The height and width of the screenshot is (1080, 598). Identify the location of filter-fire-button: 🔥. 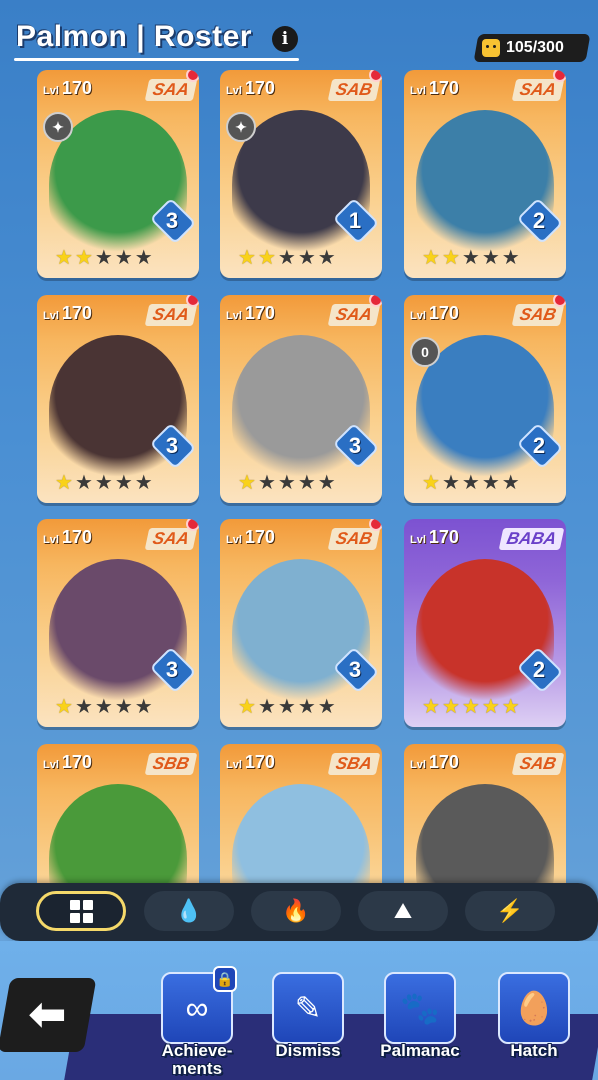
(296, 911).